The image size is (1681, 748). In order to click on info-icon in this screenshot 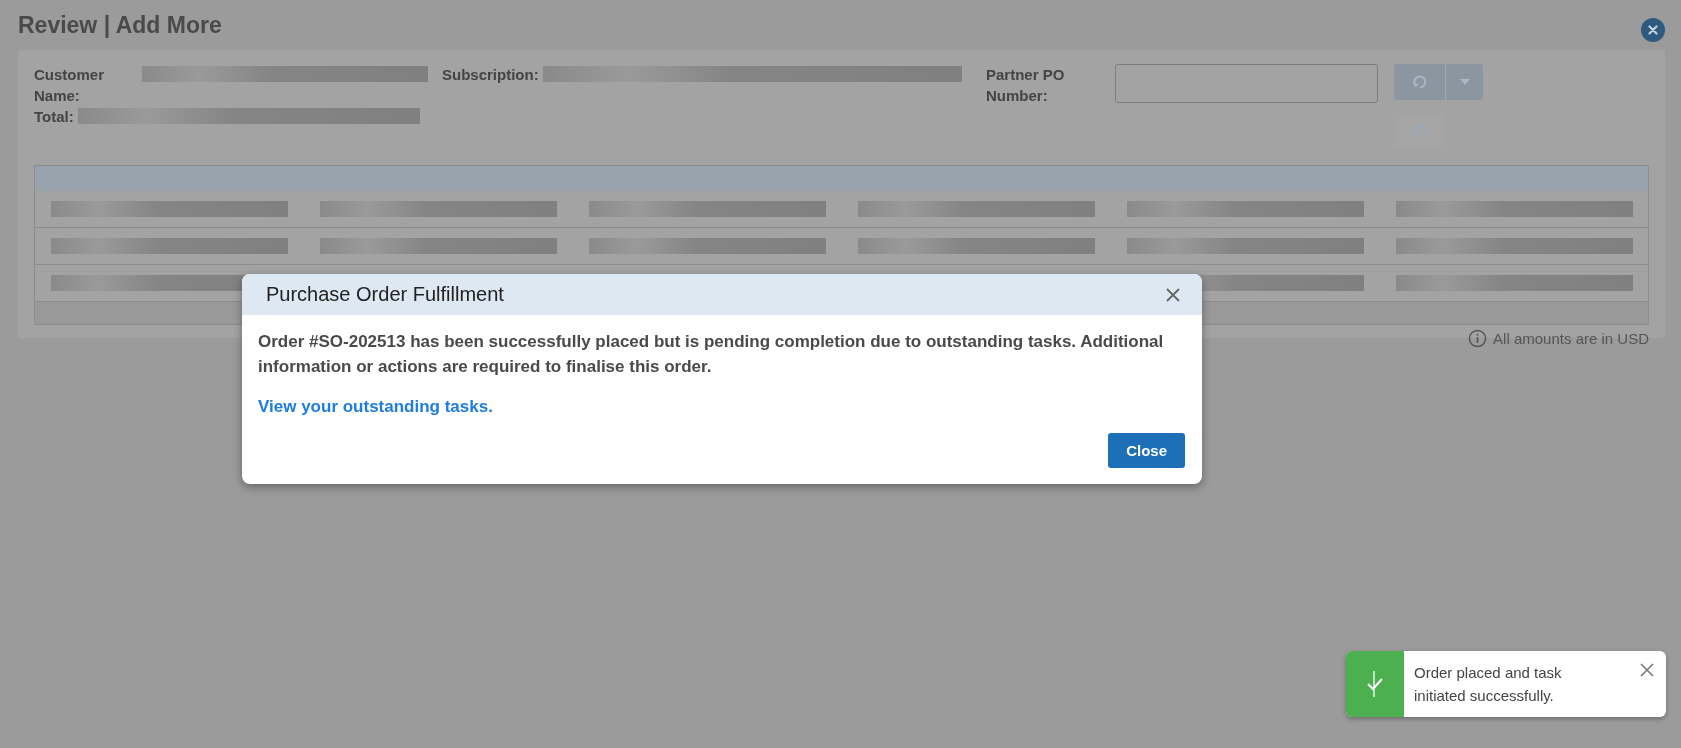, I will do `click(1478, 338)`.